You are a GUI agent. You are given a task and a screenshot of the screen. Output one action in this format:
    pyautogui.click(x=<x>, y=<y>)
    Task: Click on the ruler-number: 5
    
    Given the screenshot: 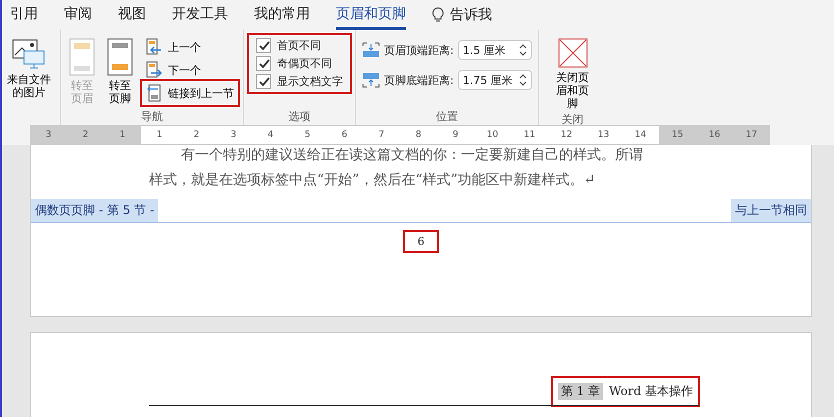 What is the action you would take?
    pyautogui.click(x=308, y=135)
    